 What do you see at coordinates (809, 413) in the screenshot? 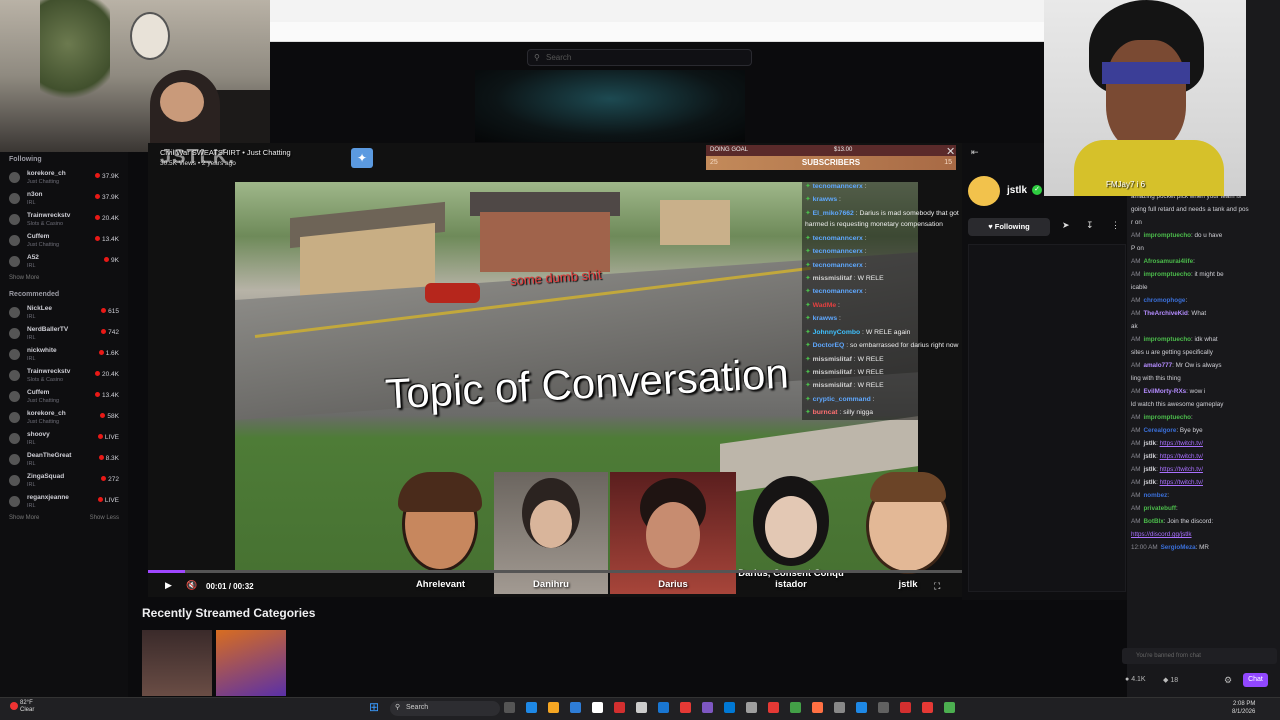
I see `chat-badge-icon: ✦` at bounding box center [809, 413].